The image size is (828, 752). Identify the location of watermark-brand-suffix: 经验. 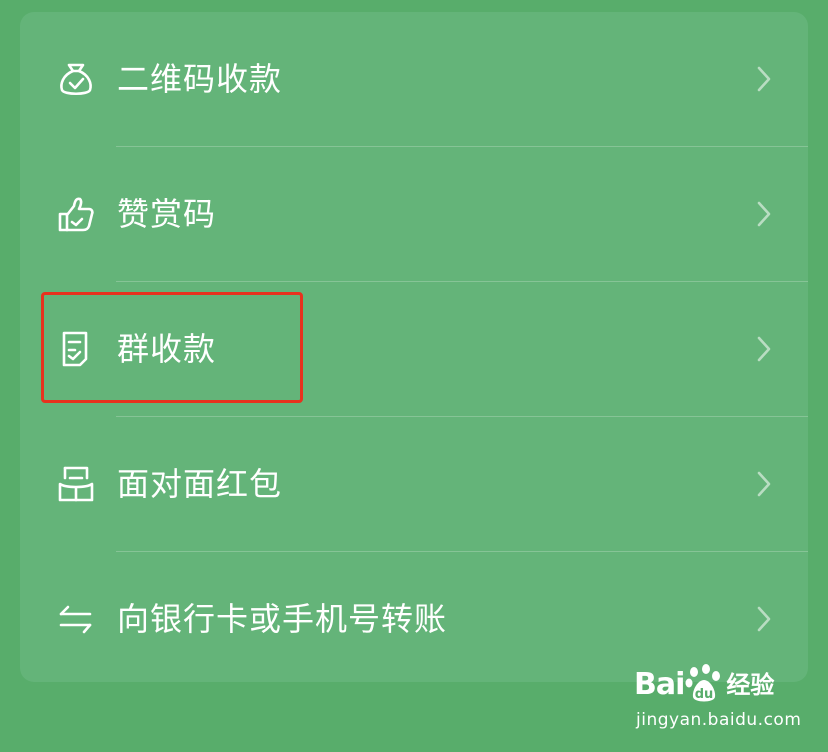
(750, 685).